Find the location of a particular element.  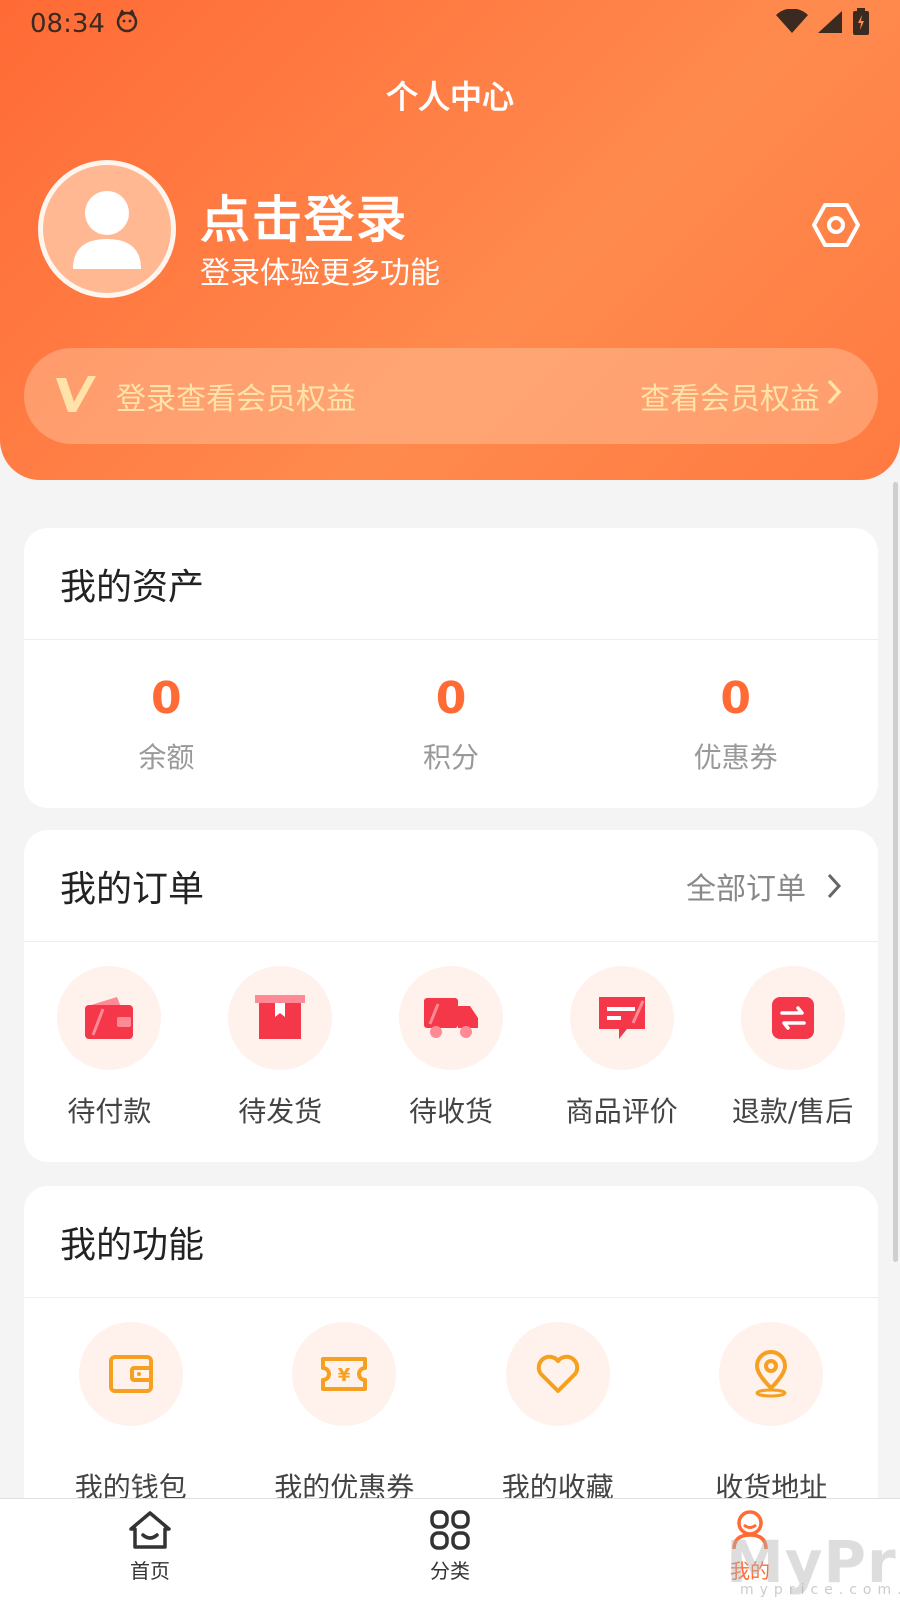

scrollbar is located at coordinates (895, 872).